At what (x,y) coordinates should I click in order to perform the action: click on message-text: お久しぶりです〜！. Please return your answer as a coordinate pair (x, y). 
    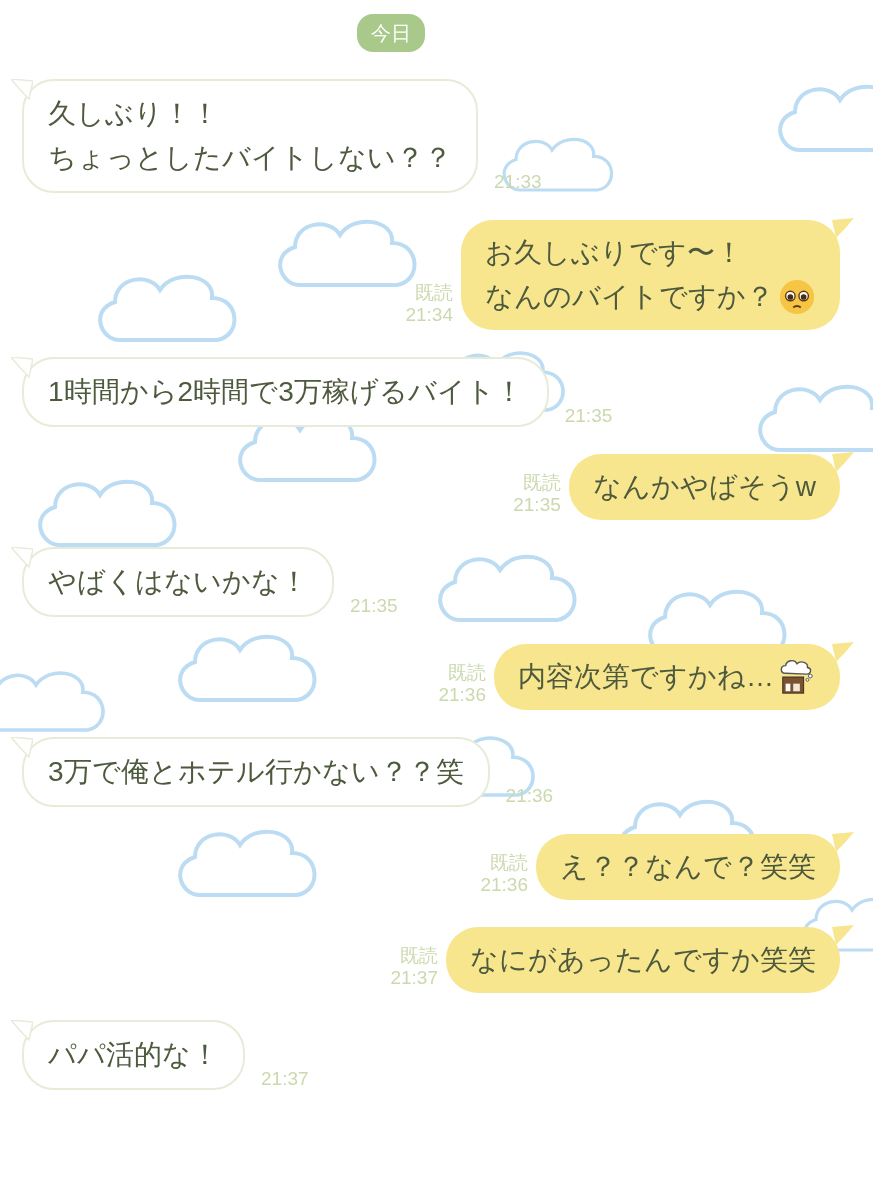
    Looking at the image, I should click on (614, 253).